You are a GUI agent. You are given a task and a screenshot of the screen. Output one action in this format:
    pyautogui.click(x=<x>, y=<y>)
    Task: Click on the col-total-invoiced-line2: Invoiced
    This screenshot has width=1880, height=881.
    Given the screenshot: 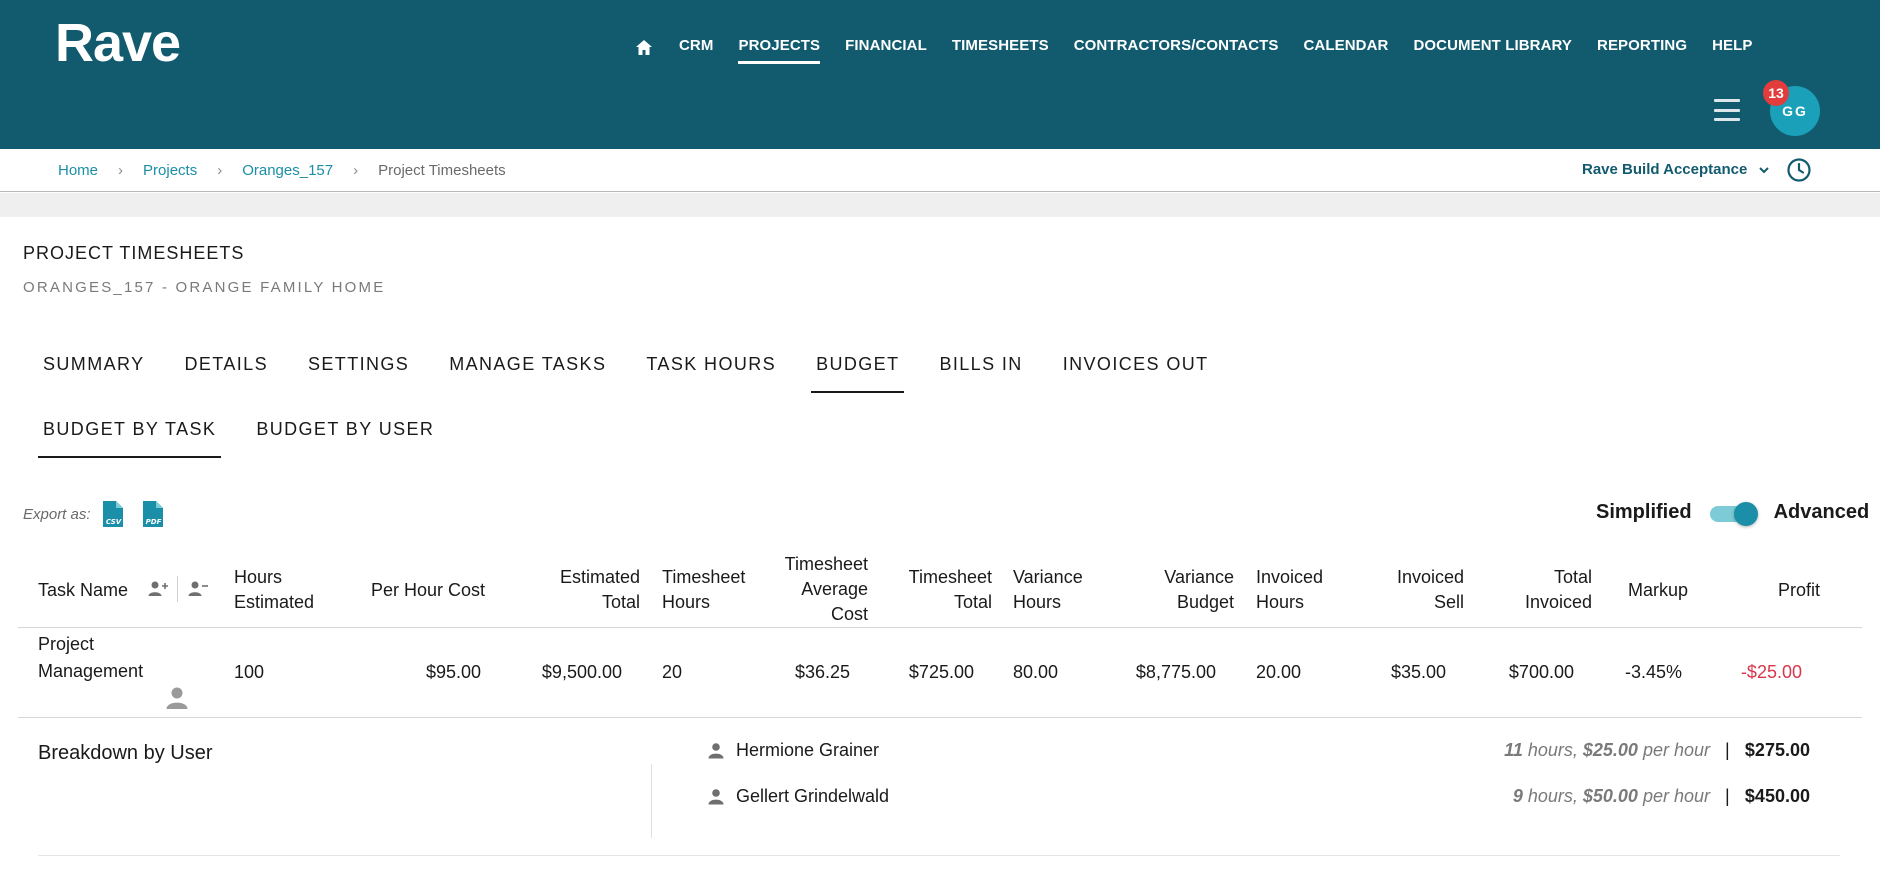 What is the action you would take?
    pyautogui.click(x=1558, y=602)
    